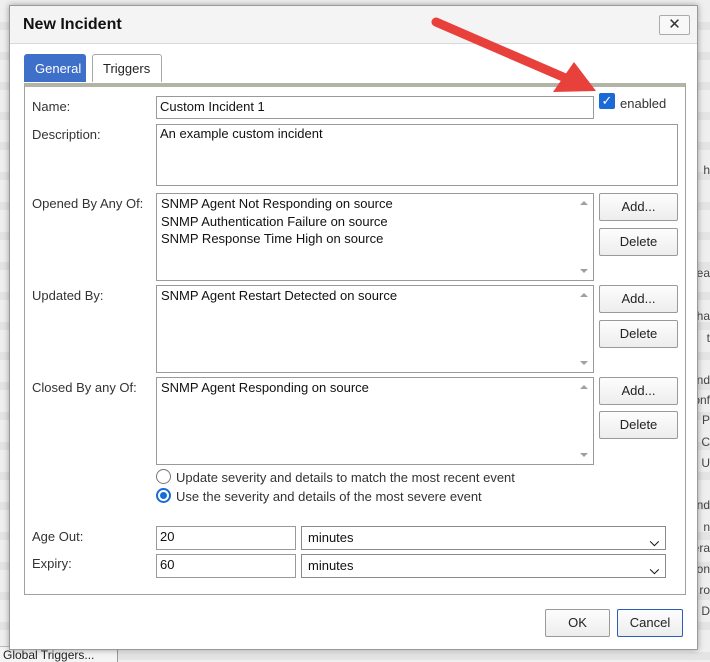  I want to click on cancel-button: Cancel, so click(650, 623).